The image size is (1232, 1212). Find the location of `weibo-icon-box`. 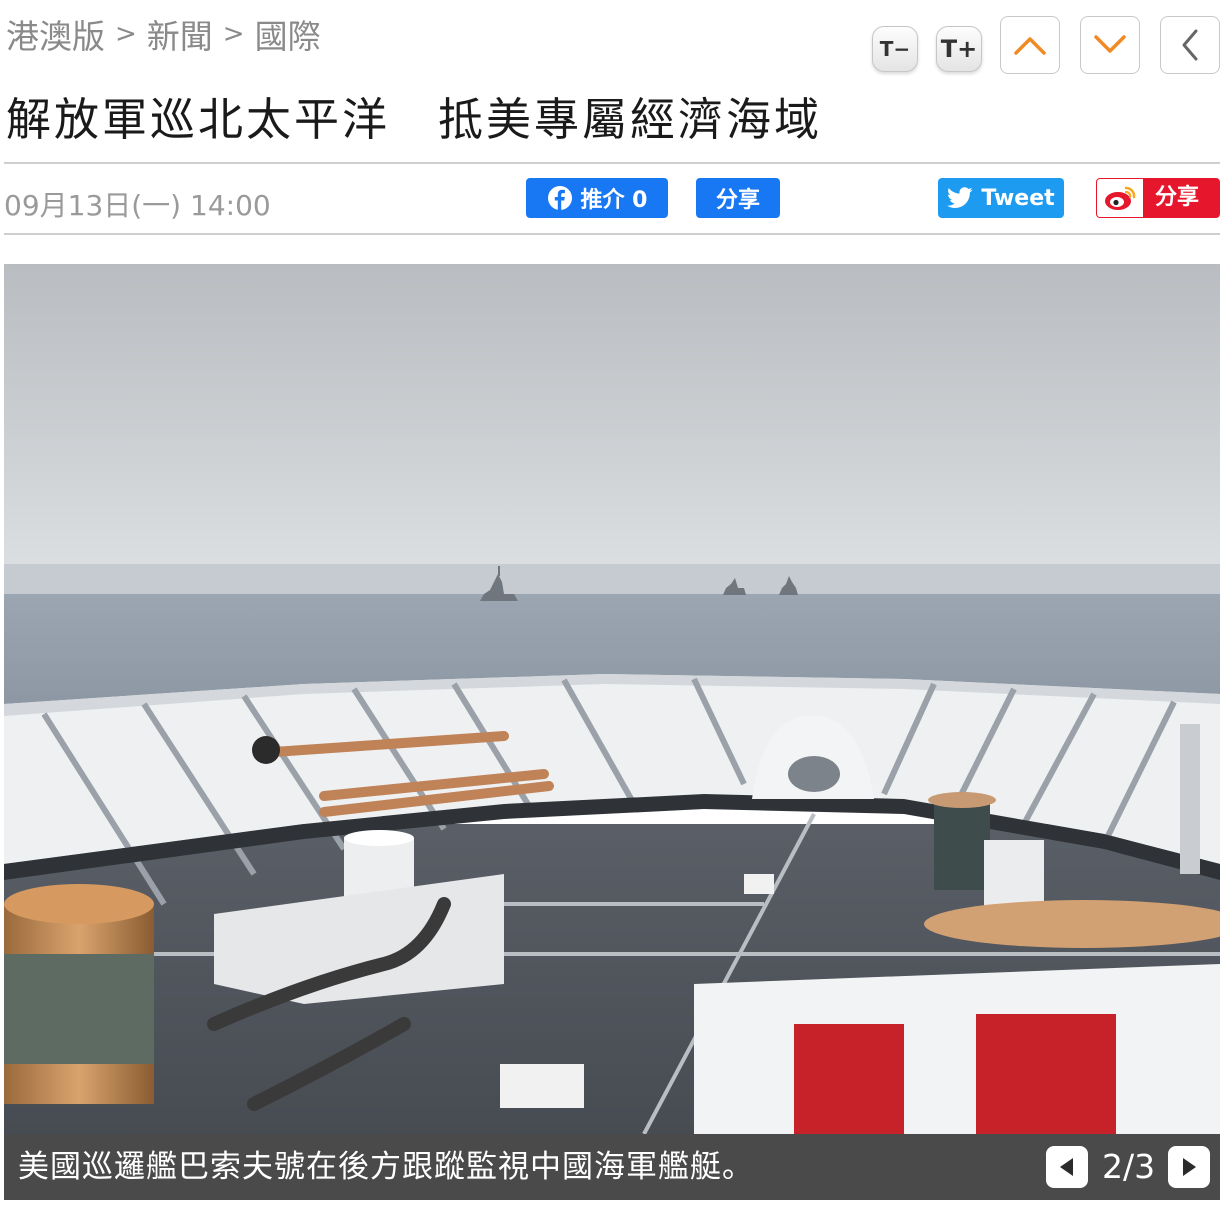

weibo-icon-box is located at coordinates (1120, 198).